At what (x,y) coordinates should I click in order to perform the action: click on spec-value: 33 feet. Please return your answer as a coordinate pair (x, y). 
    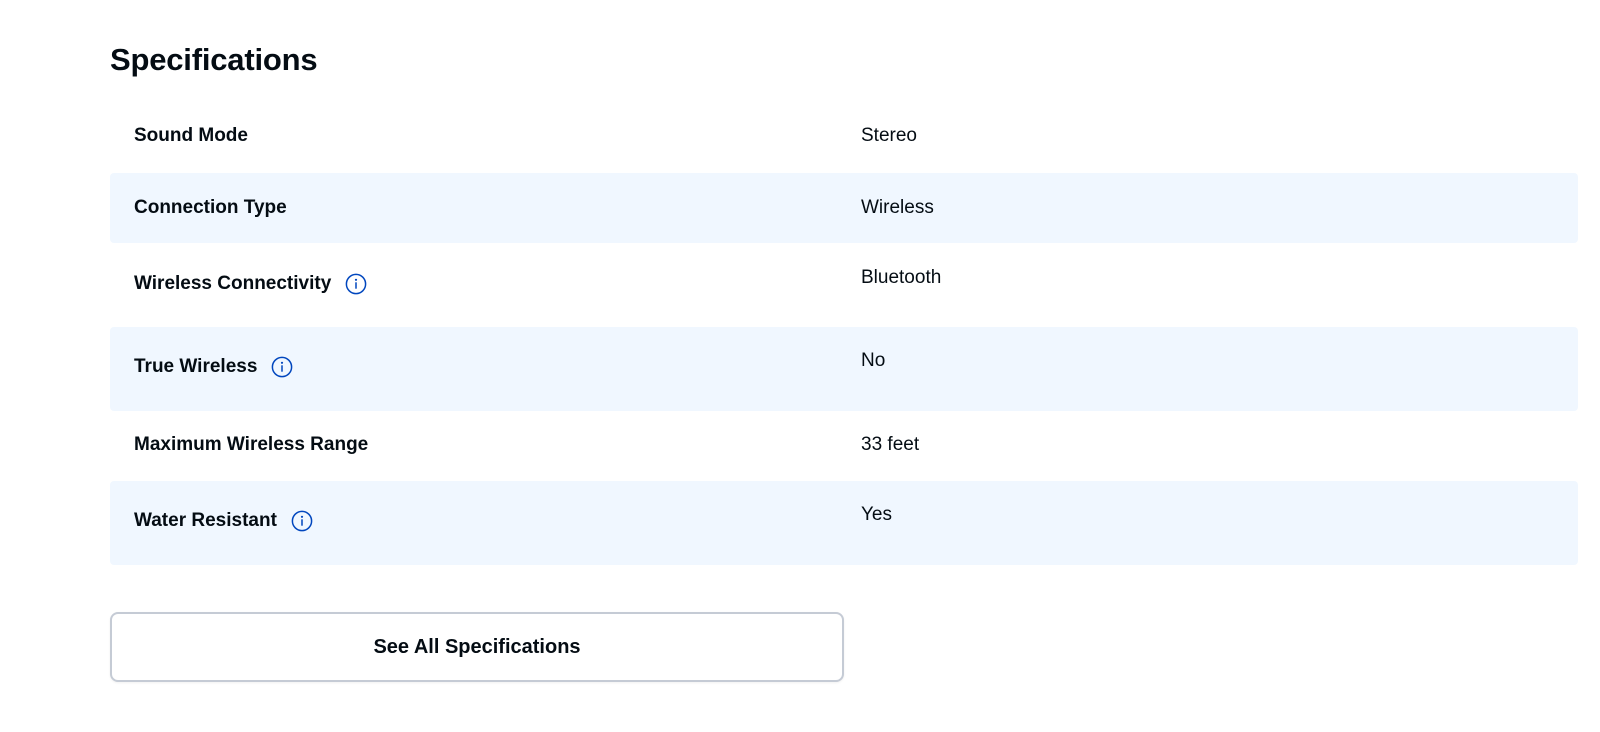
    Looking at the image, I should click on (890, 444).